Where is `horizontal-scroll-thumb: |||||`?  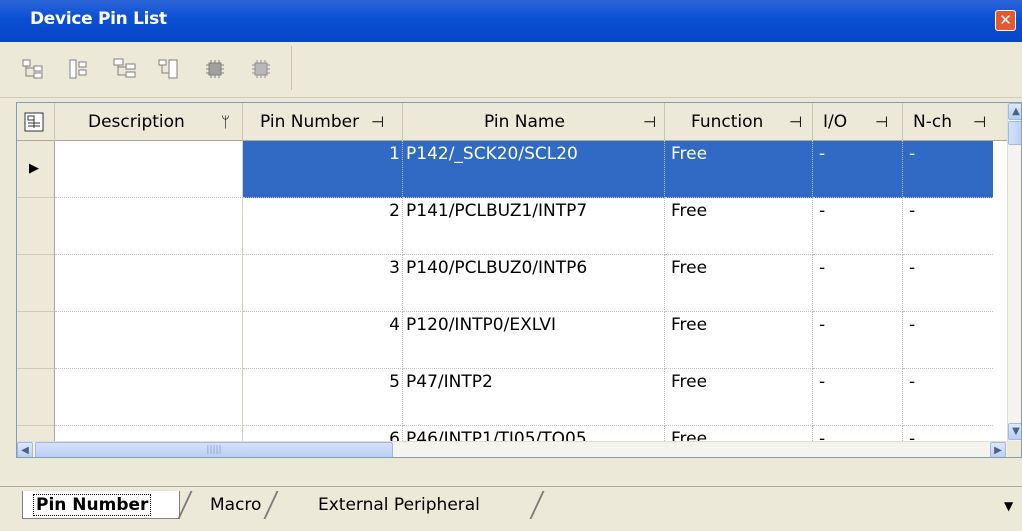
horizontal-scroll-thumb: ||||| is located at coordinates (214, 449).